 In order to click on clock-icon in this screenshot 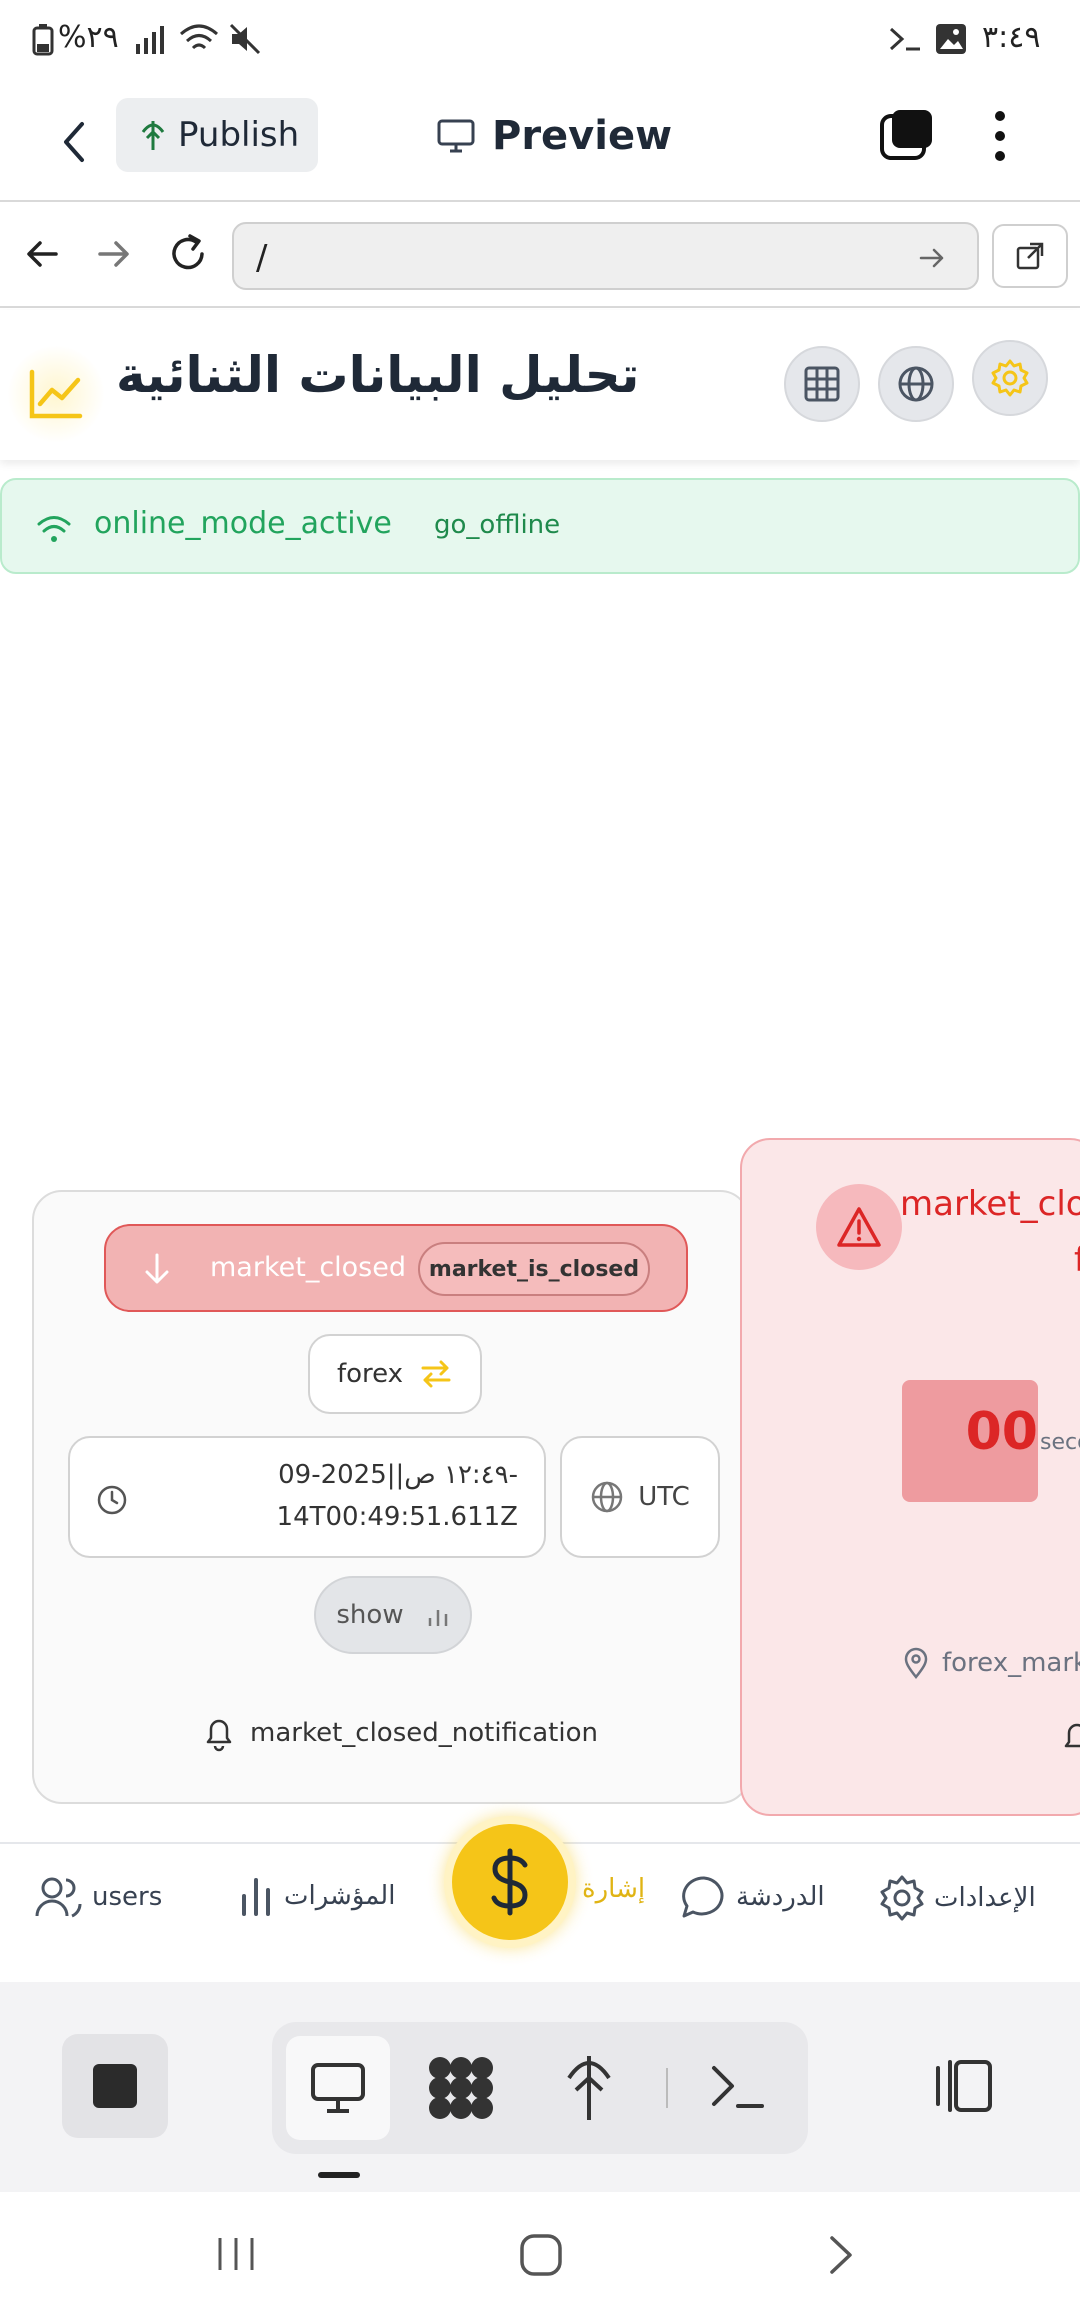, I will do `click(112, 1500)`.